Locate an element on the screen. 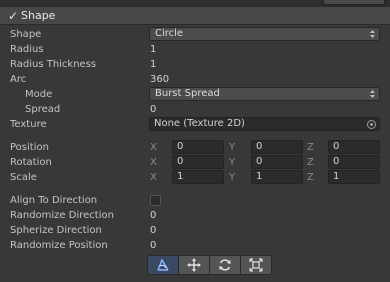 This screenshot has width=390, height=282. rotation-y-field: 0 is located at coordinates (277, 162).